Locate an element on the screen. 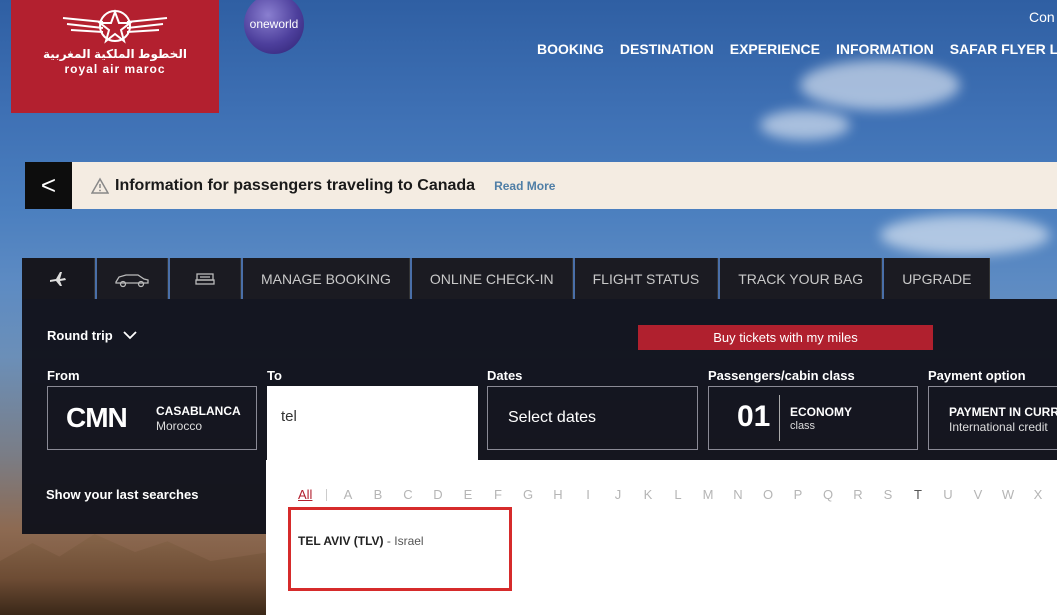 The height and width of the screenshot is (615, 1057). alpha-letter: K is located at coordinates (648, 494).